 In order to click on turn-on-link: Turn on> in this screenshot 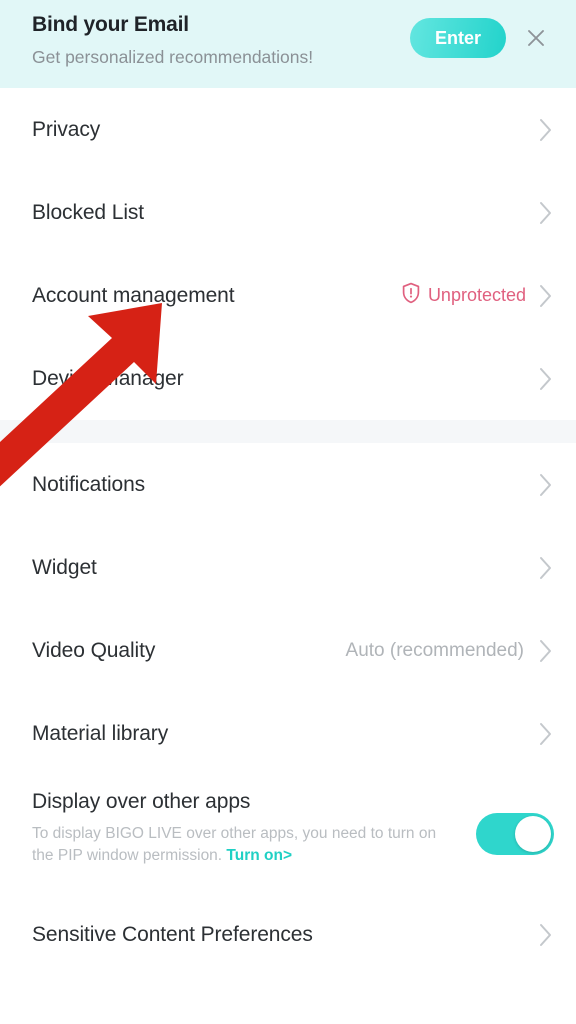, I will do `click(259, 855)`.